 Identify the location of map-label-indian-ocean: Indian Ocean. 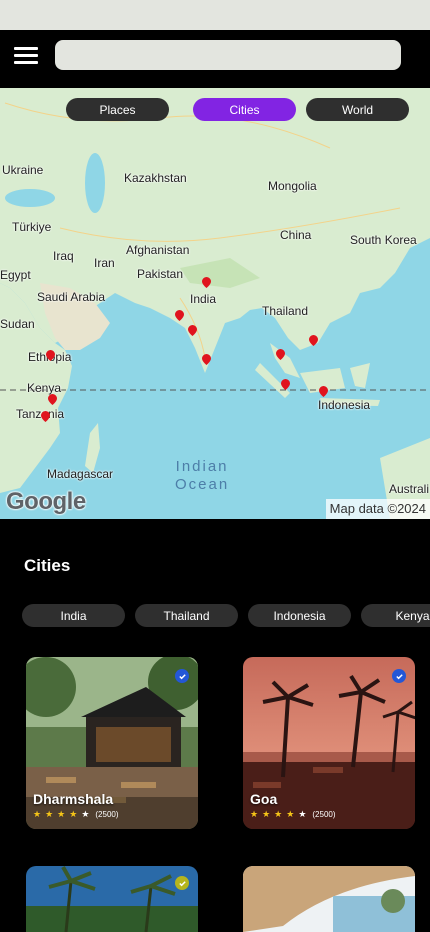
(202, 476).